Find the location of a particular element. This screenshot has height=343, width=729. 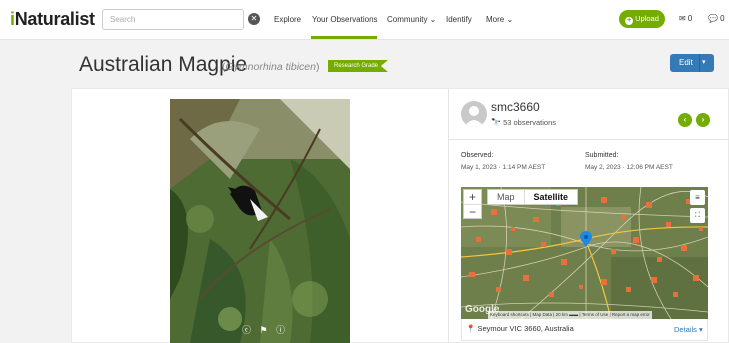

messages-icon: ✉ 0 is located at coordinates (685, 18).